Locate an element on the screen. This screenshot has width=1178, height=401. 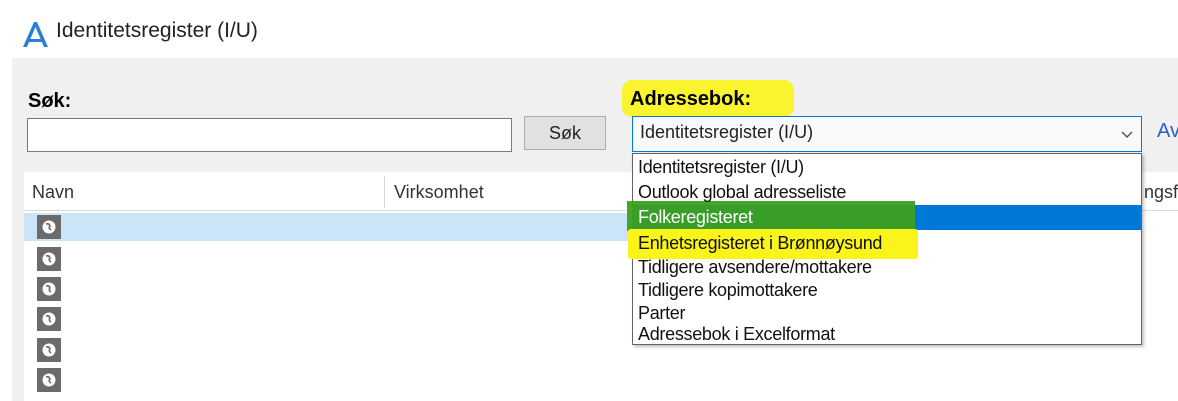
app-logo-icon is located at coordinates (35, 34).